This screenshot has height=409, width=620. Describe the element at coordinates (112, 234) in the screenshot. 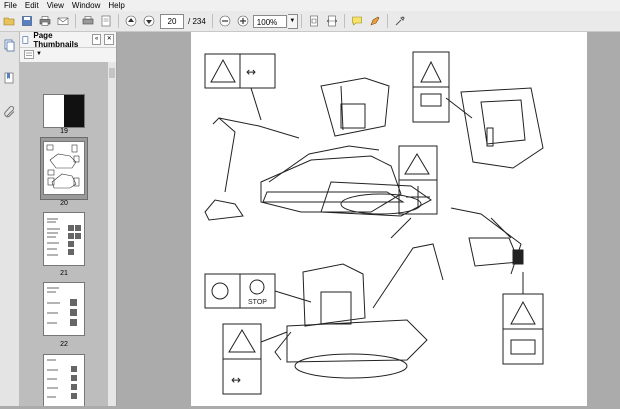

I see `thumbnail-scrollbar` at that location.